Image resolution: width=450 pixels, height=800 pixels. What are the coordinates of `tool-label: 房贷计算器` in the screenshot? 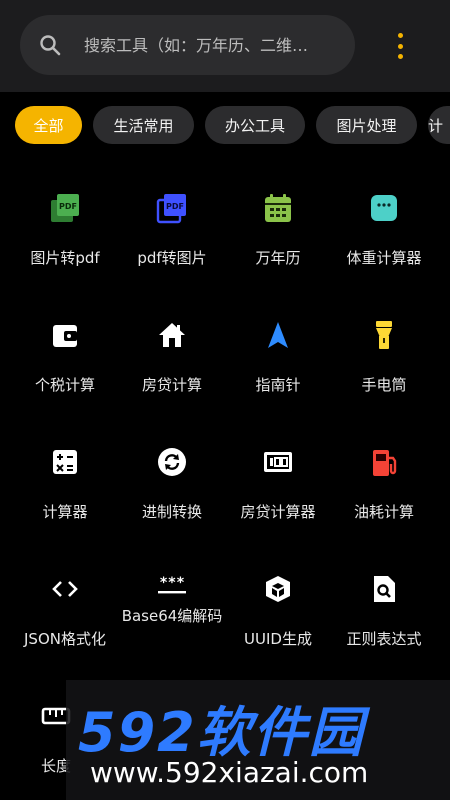 It's located at (278, 512).